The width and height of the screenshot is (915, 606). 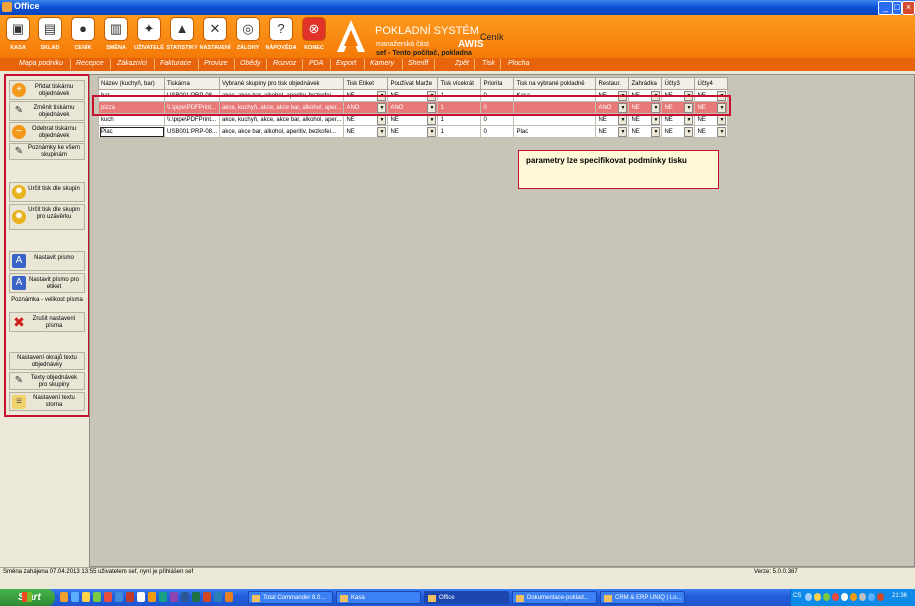 I want to click on menu-kamery: Kamery, so click(x=382, y=63).